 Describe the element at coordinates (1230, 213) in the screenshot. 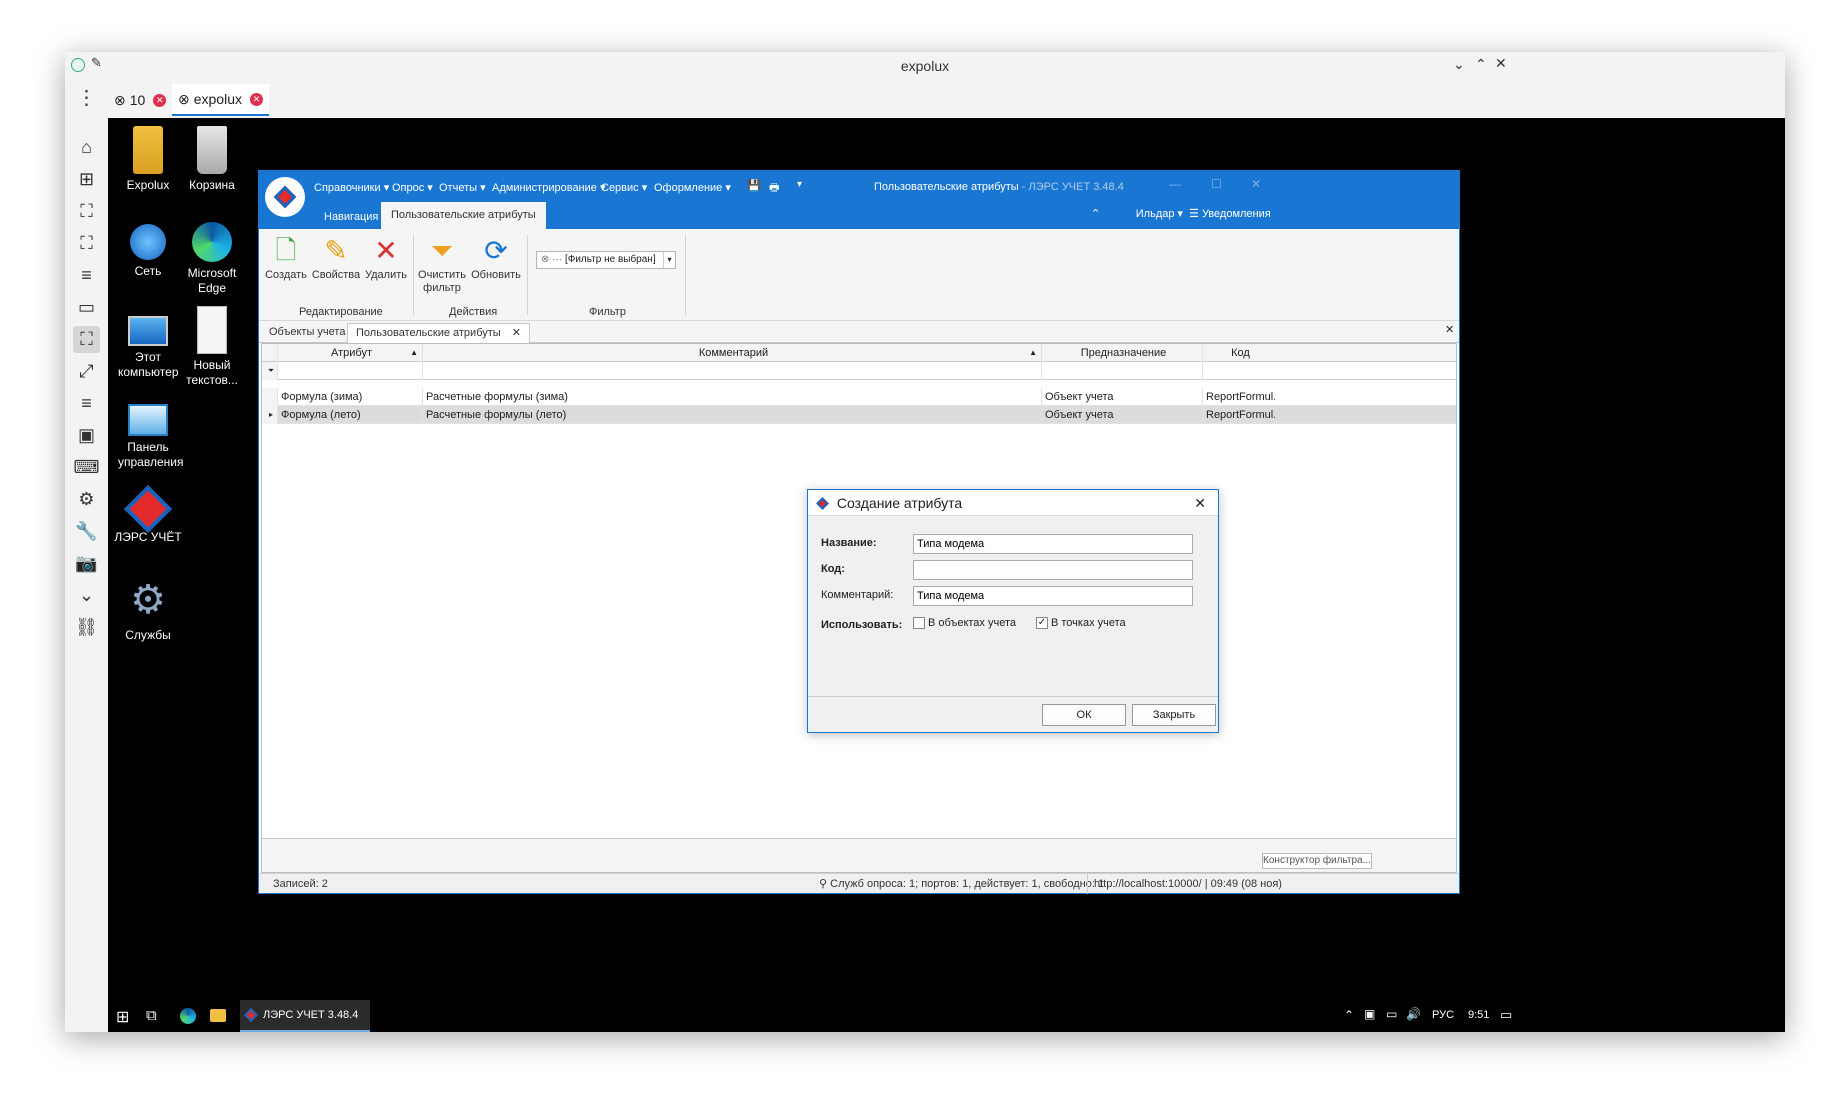

I see `notifications-button: ☰ Уведомления` at that location.